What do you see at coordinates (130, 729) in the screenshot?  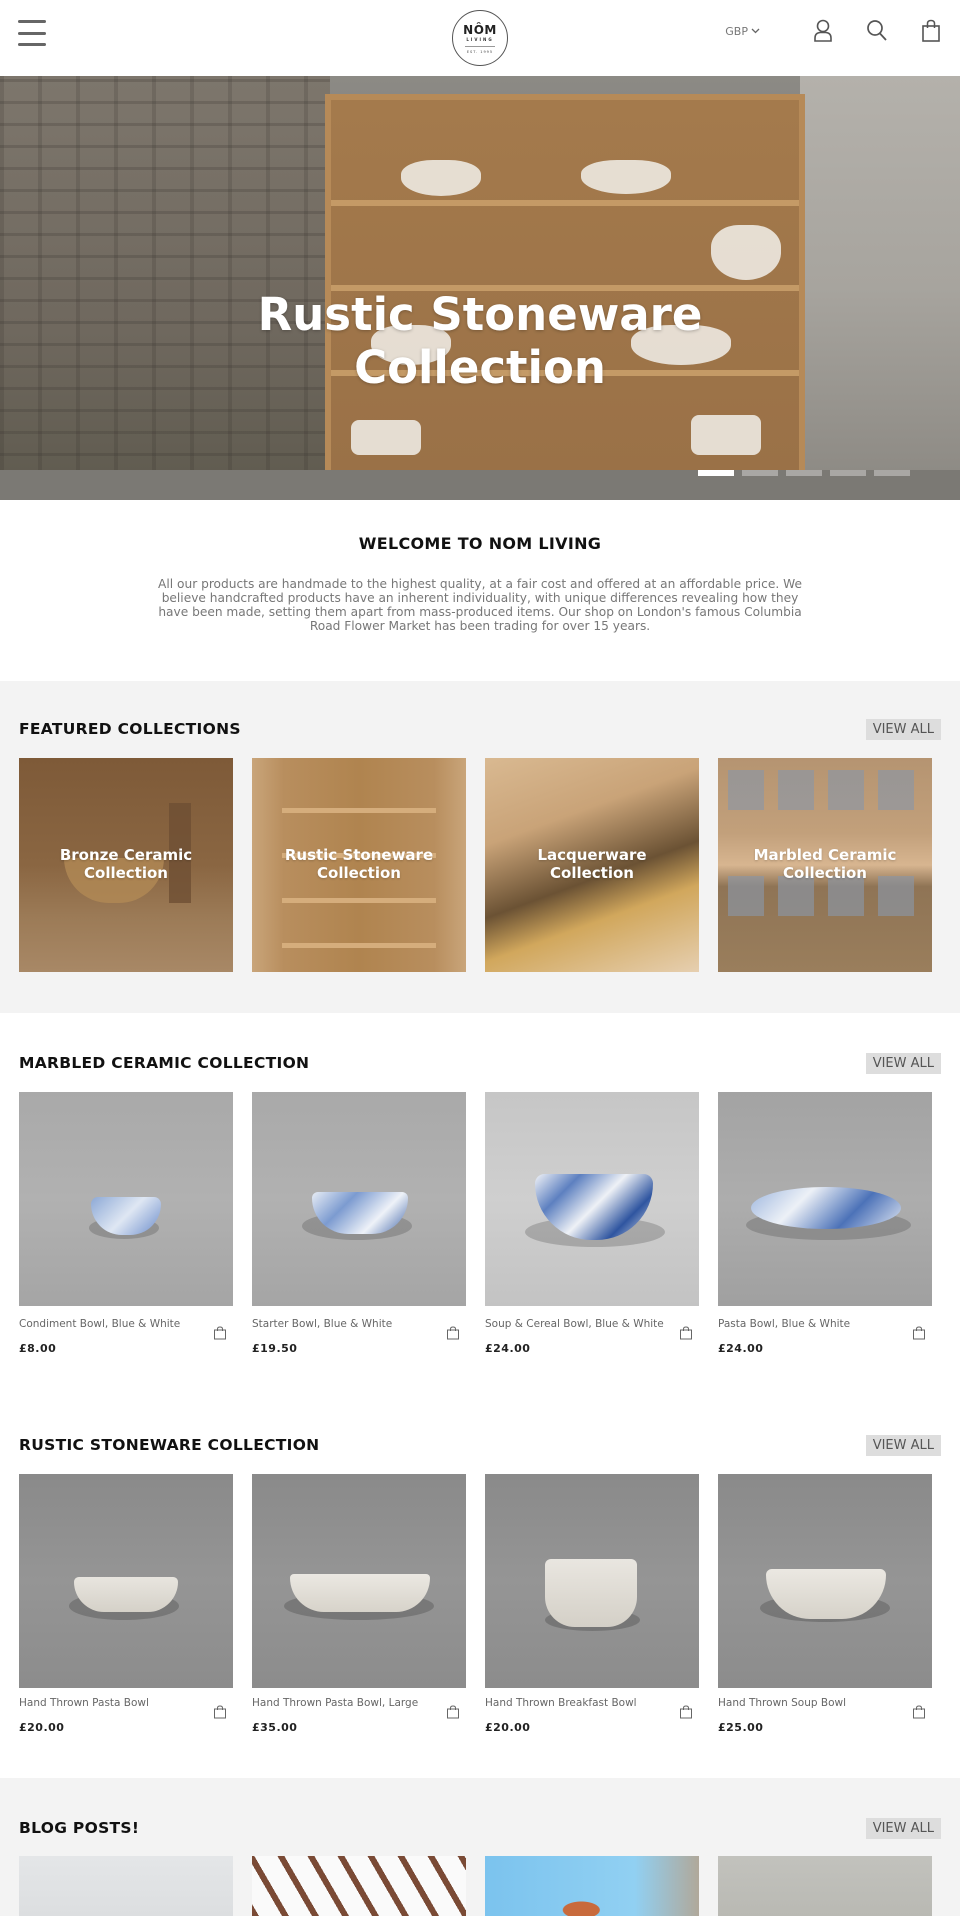 I see `section-title: FEATURED COLLECTIONS` at bounding box center [130, 729].